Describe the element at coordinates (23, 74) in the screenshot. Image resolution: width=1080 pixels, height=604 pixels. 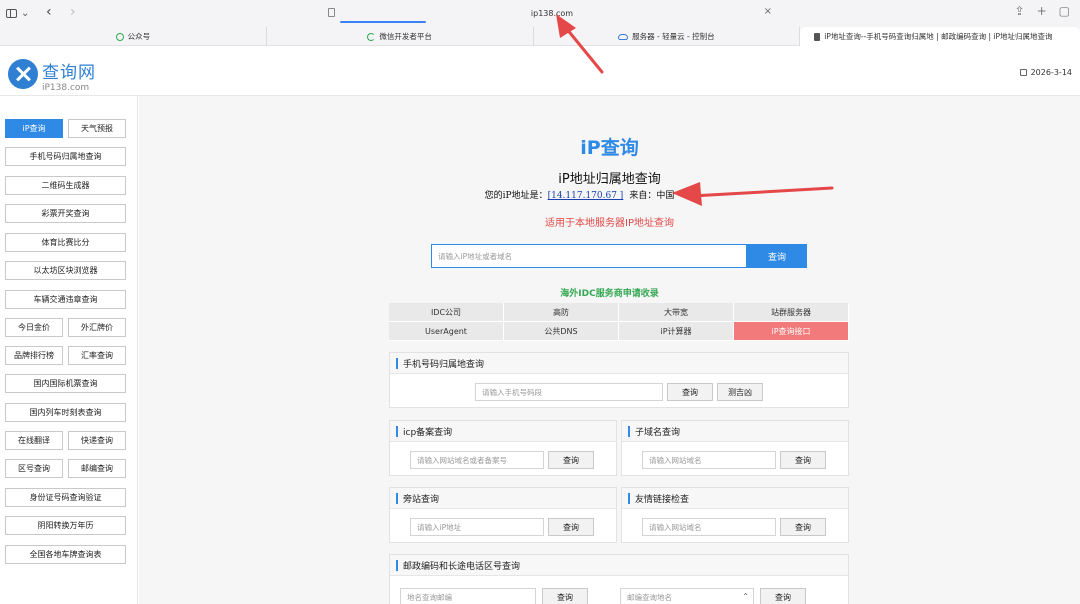
I see `logo` at that location.